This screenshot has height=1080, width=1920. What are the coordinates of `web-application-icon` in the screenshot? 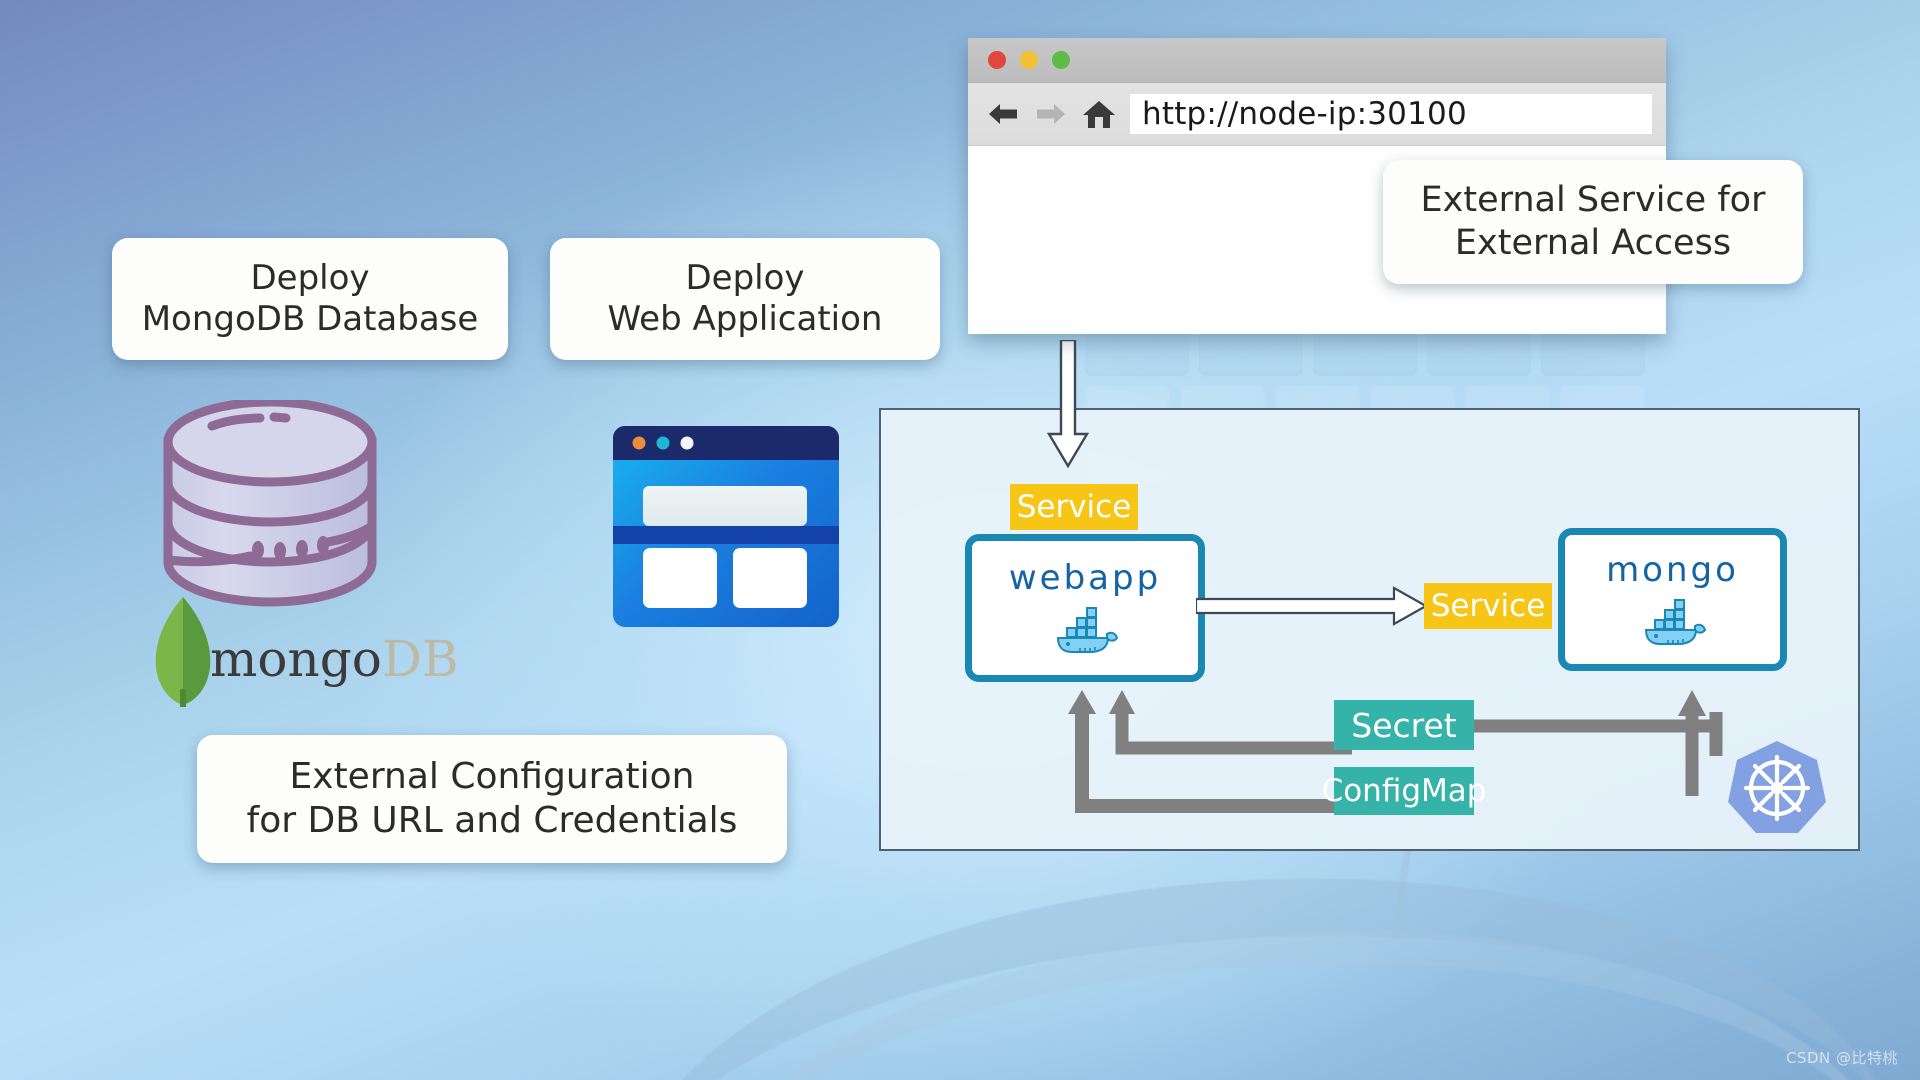 It's located at (726, 528).